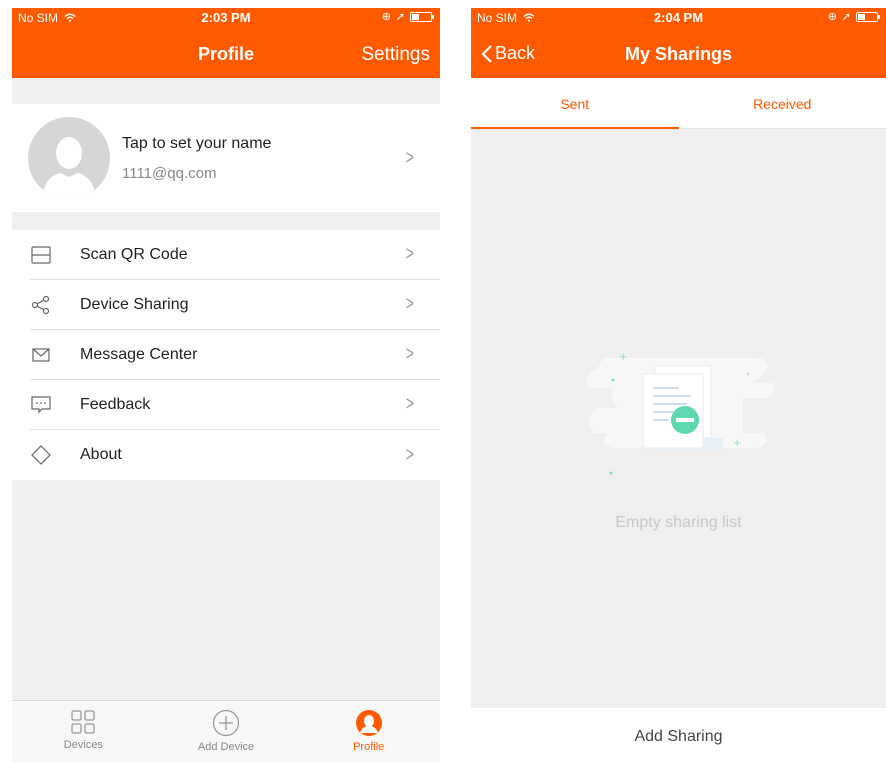 Image resolution: width=886 pixels, height=762 pixels. I want to click on profile-header: No SIM 2:03 PM ⊕ ➚ Profile Settings, so click(226, 43).